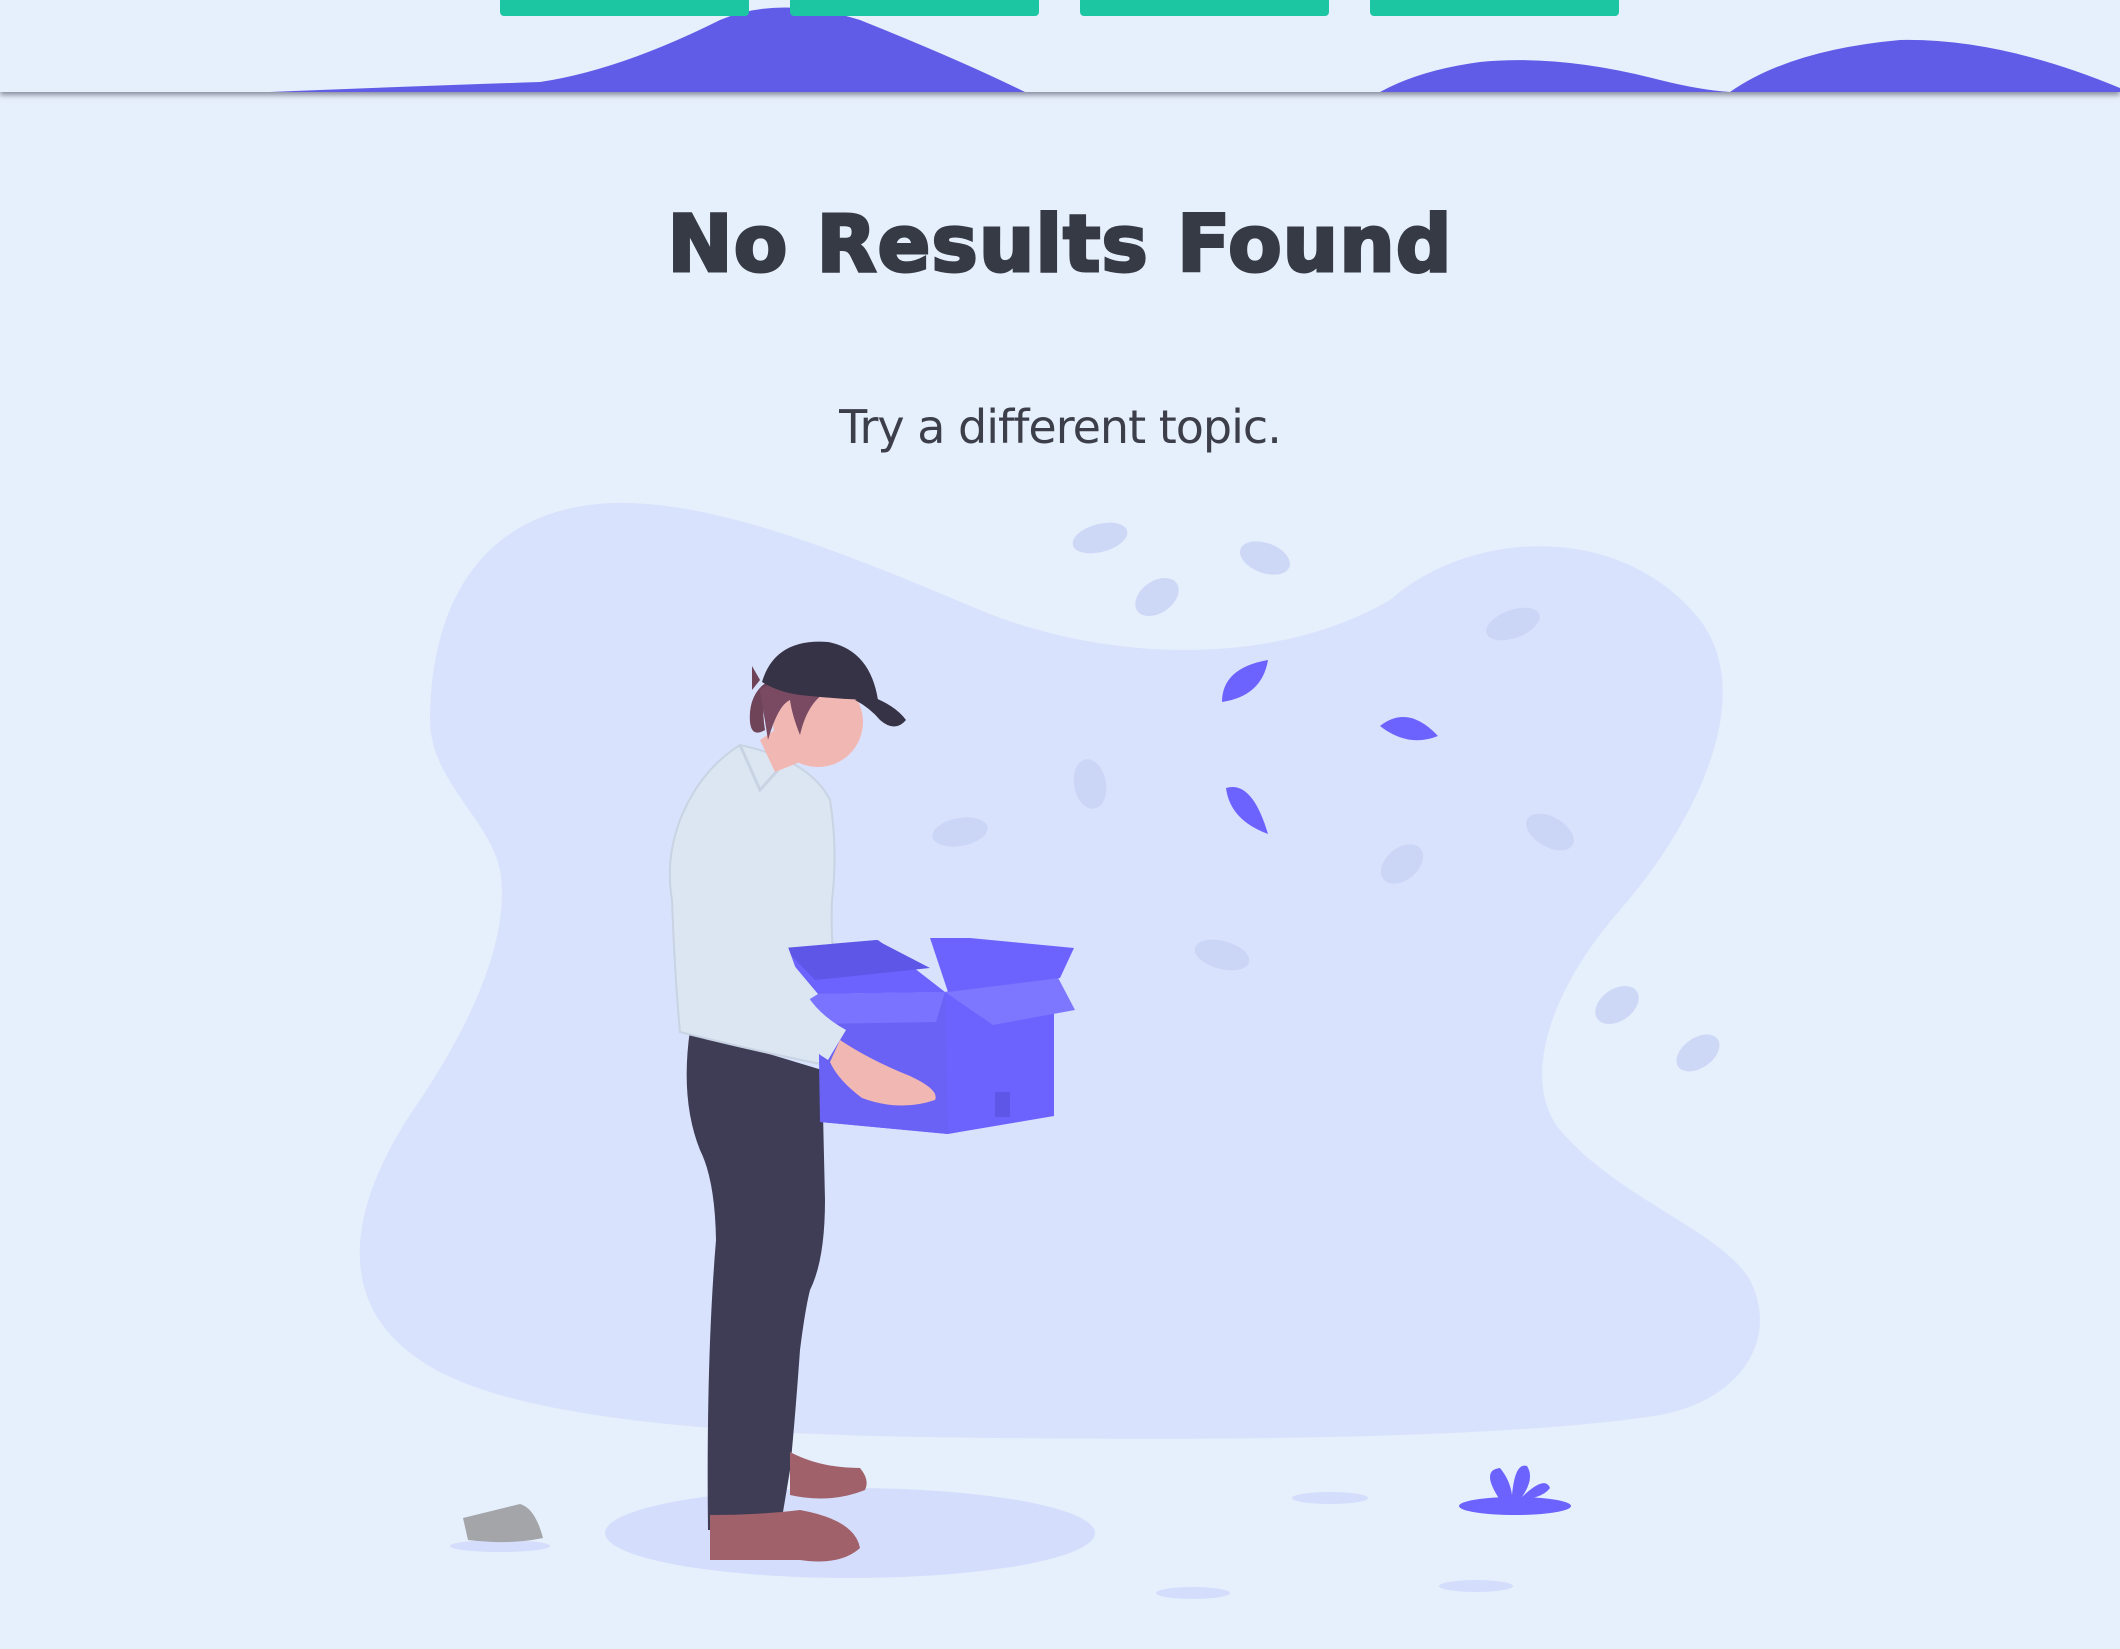 This screenshot has height=1649, width=2120. I want to click on empty-state-message: Try a different topic., so click(1060, 427).